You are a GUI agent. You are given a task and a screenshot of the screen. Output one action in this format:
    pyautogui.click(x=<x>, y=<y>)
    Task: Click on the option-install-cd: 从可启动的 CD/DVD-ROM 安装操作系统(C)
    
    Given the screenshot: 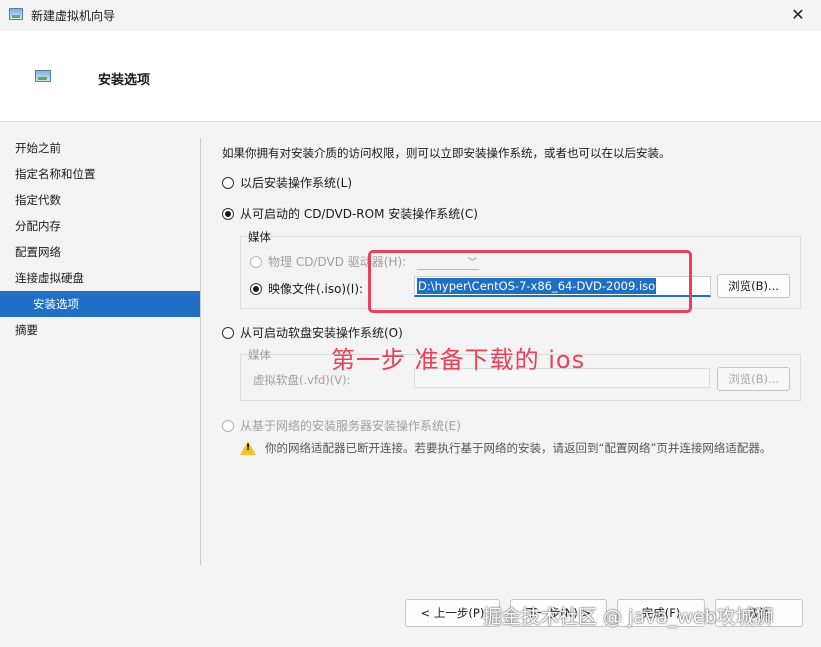 What is the action you would take?
    pyautogui.click(x=350, y=213)
    